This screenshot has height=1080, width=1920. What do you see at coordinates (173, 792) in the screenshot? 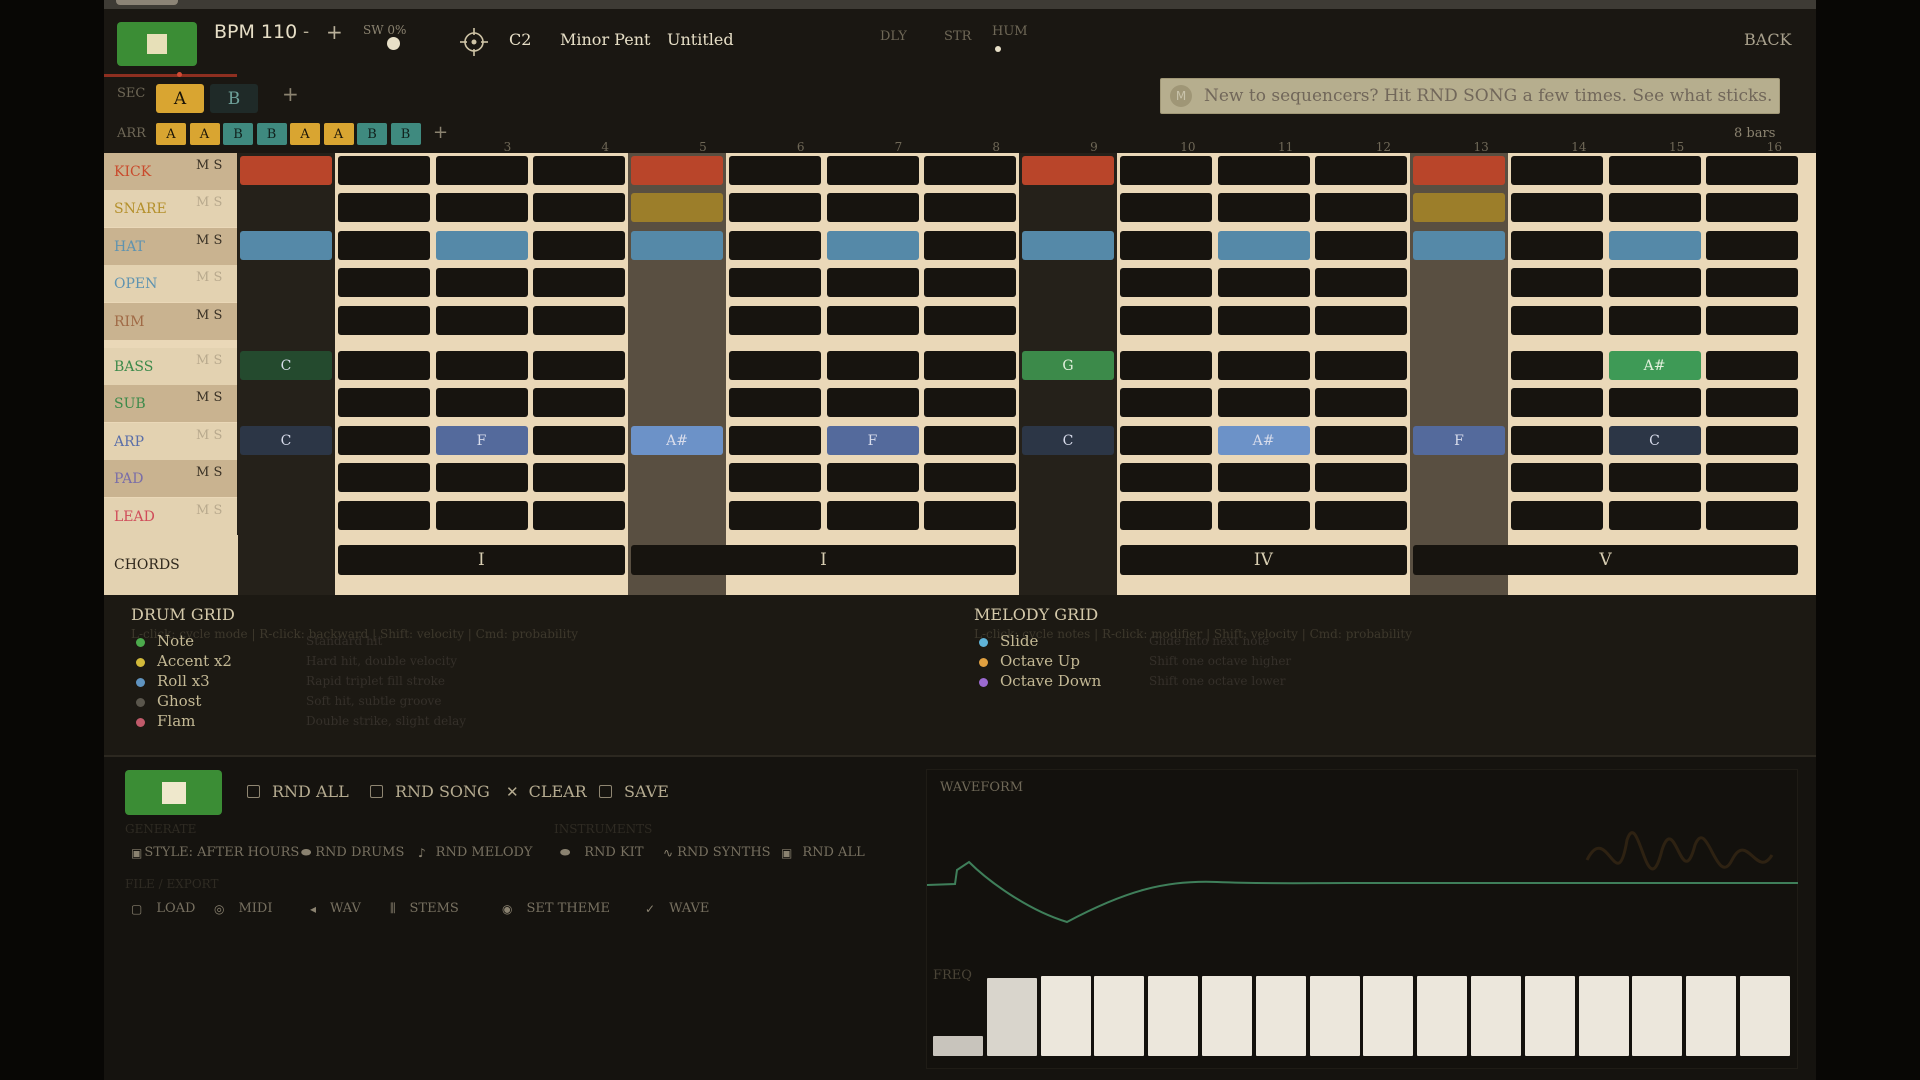
I see `stop-button-large` at bounding box center [173, 792].